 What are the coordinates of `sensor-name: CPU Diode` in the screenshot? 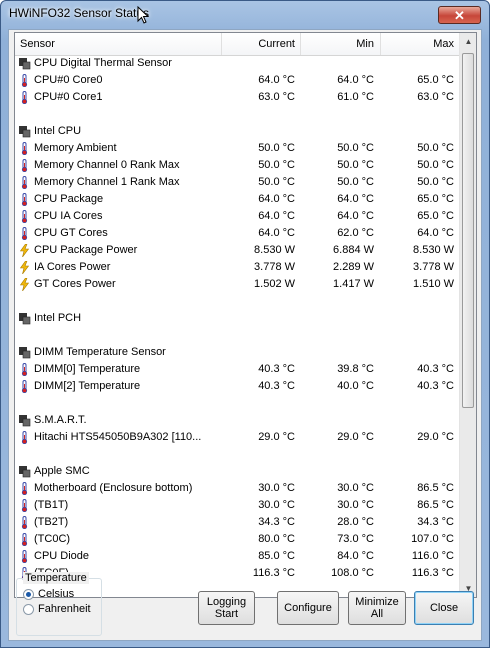 It's located at (62, 556).